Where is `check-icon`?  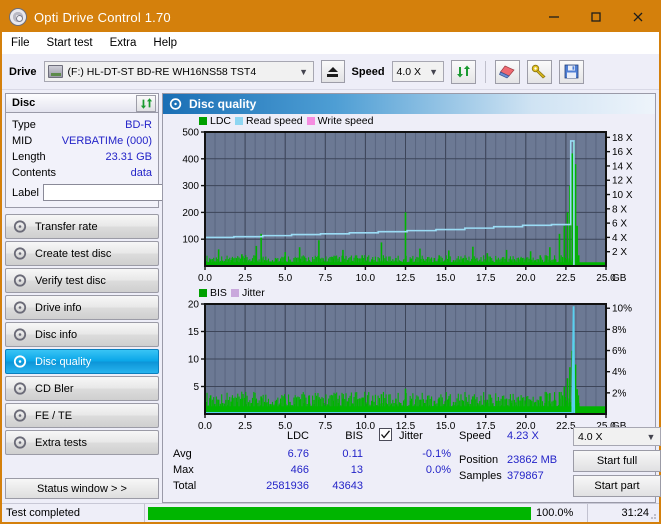 check-icon is located at coordinates (386, 434).